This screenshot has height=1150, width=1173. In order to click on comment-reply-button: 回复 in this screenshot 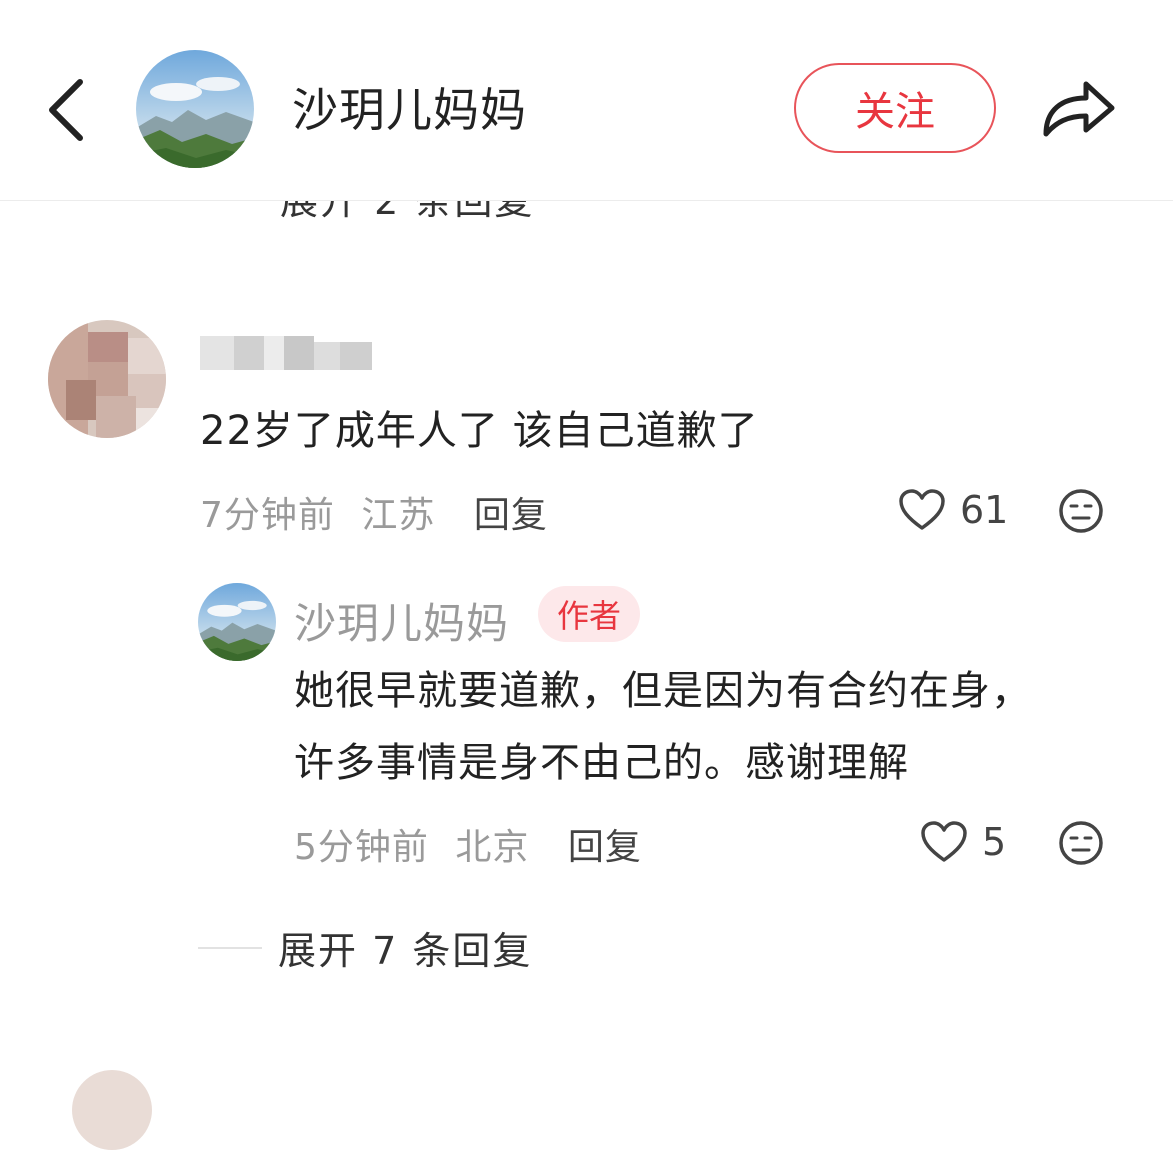, I will do `click(511, 515)`.